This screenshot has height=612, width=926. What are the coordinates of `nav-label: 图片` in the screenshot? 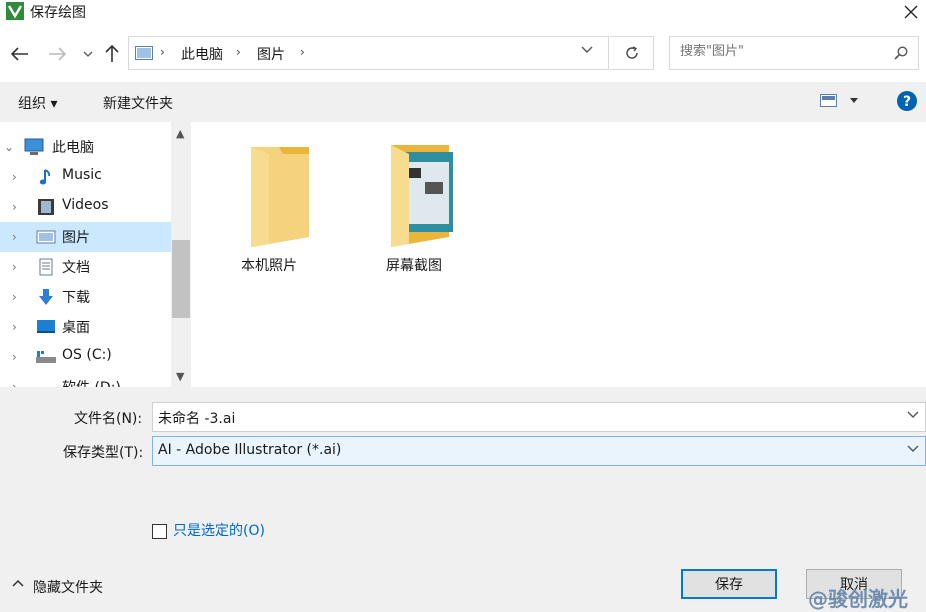 It's located at (76, 238).